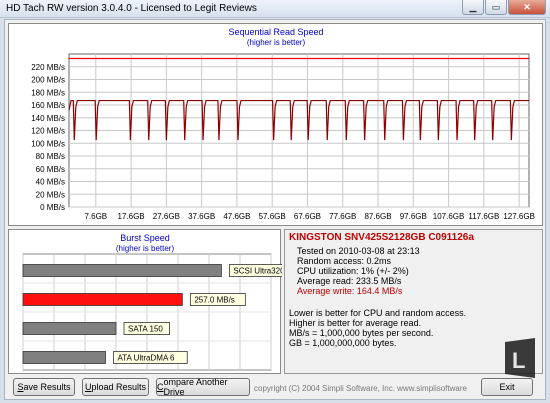 The image size is (550, 403). I want to click on burst-bar-label: SATA 150, so click(145, 329).